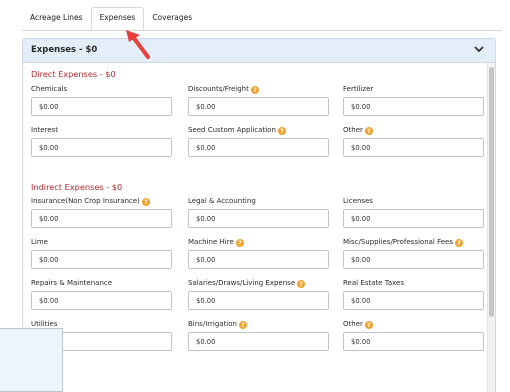 This screenshot has height=392, width=510. I want to click on indirect-input-salaries-draws-living-expense: $0.00, so click(258, 300).